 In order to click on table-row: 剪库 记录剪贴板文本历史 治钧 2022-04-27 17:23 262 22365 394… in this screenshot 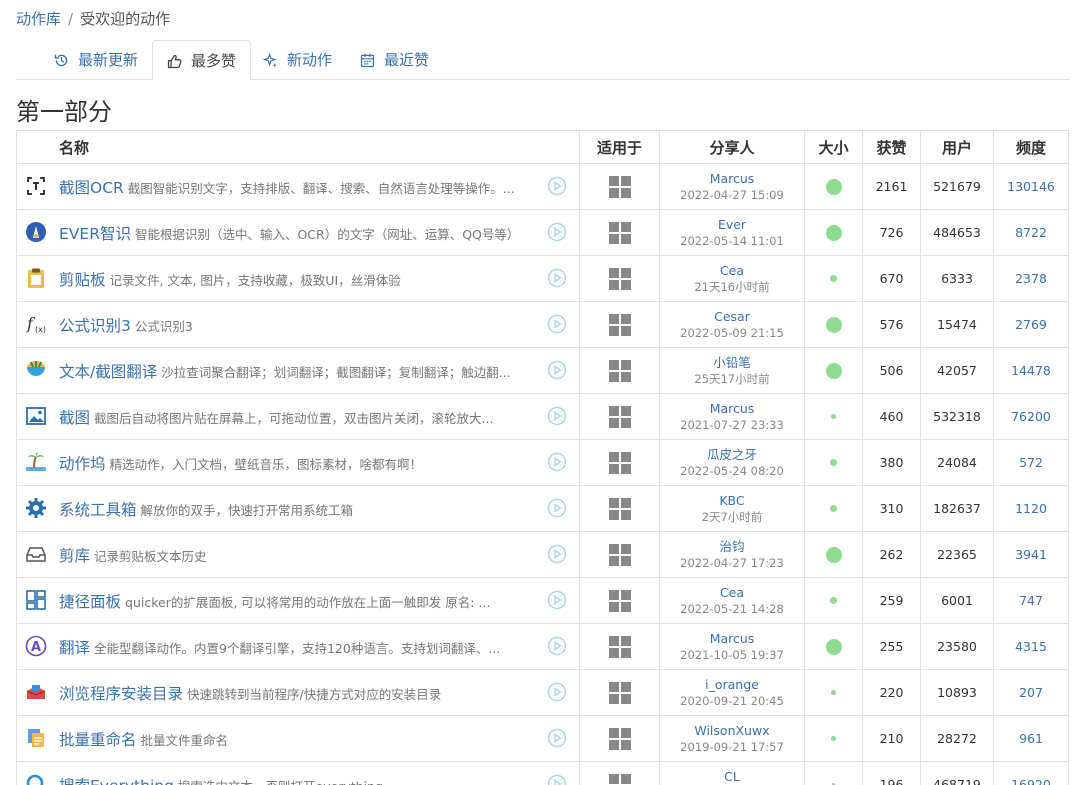, I will do `click(542, 554)`.